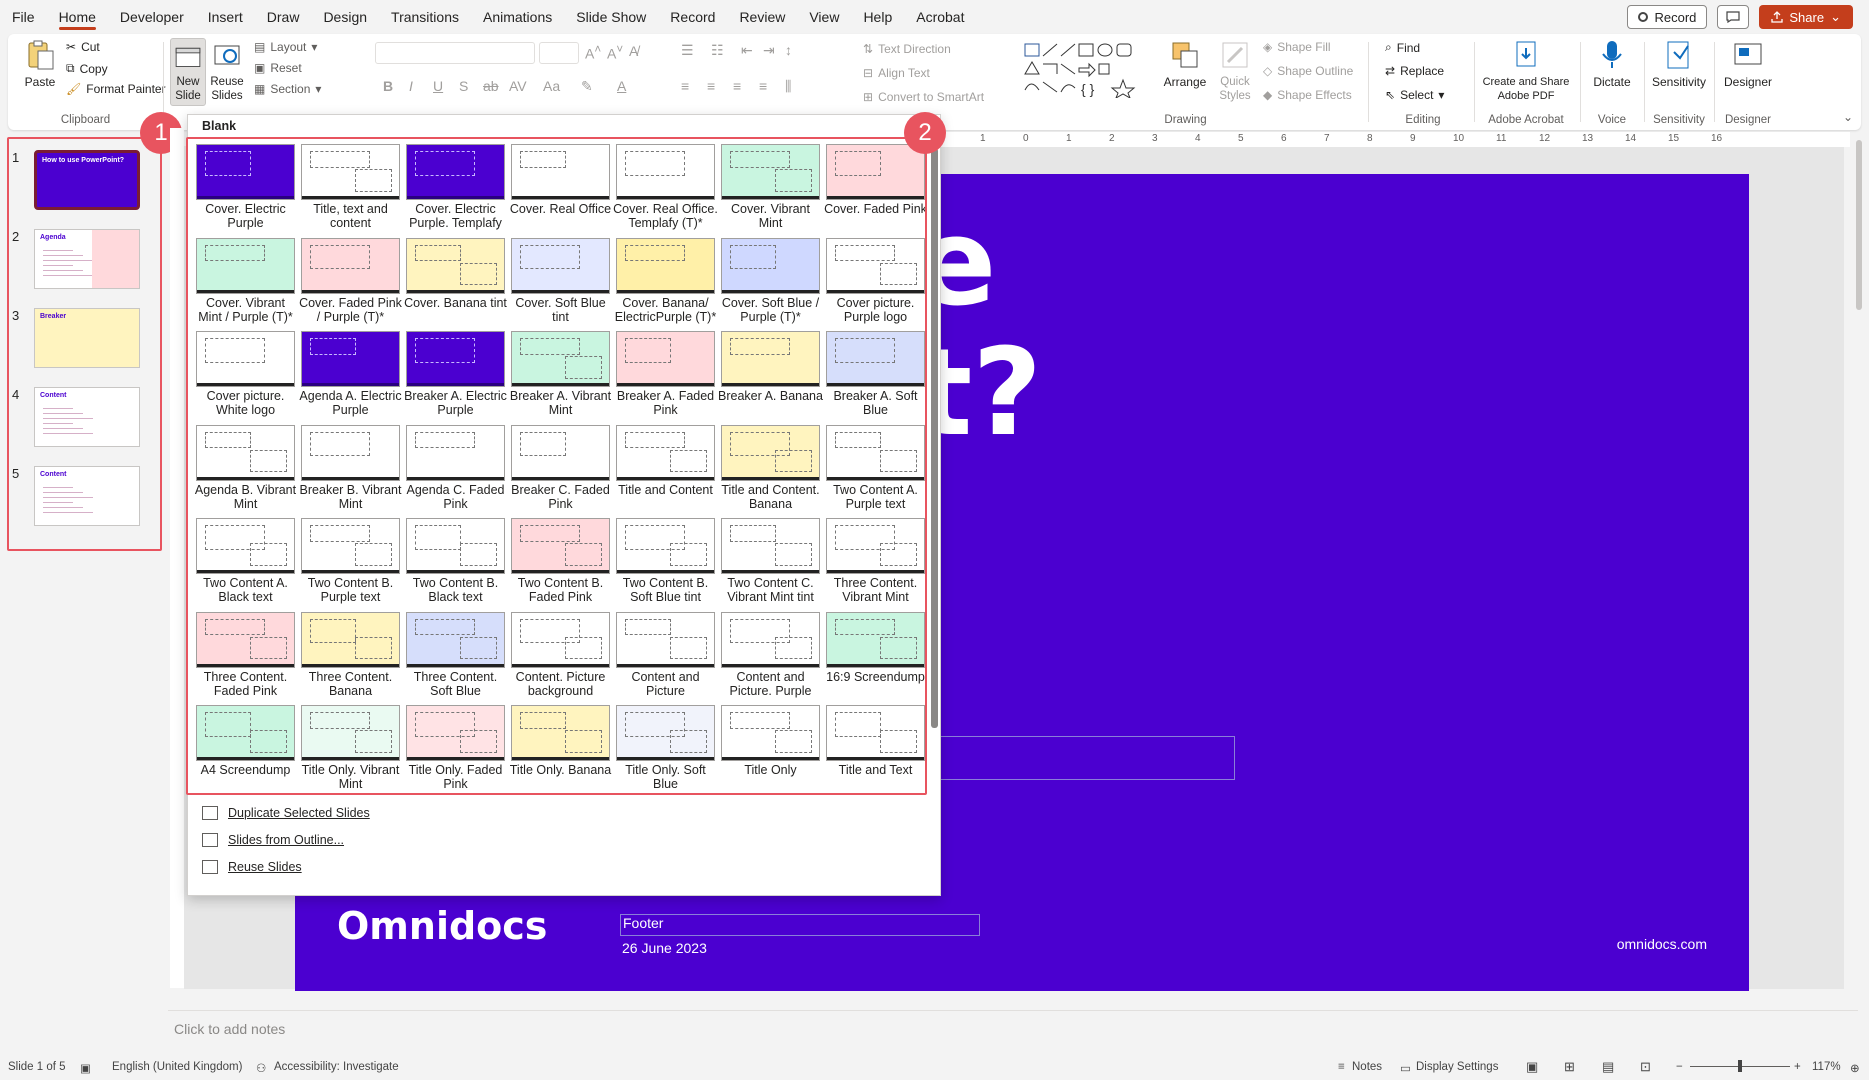 The width and height of the screenshot is (1869, 1080). What do you see at coordinates (770, 565) in the screenshot?
I see `layout-option: Two Content C. Vibrant Mint tint` at bounding box center [770, 565].